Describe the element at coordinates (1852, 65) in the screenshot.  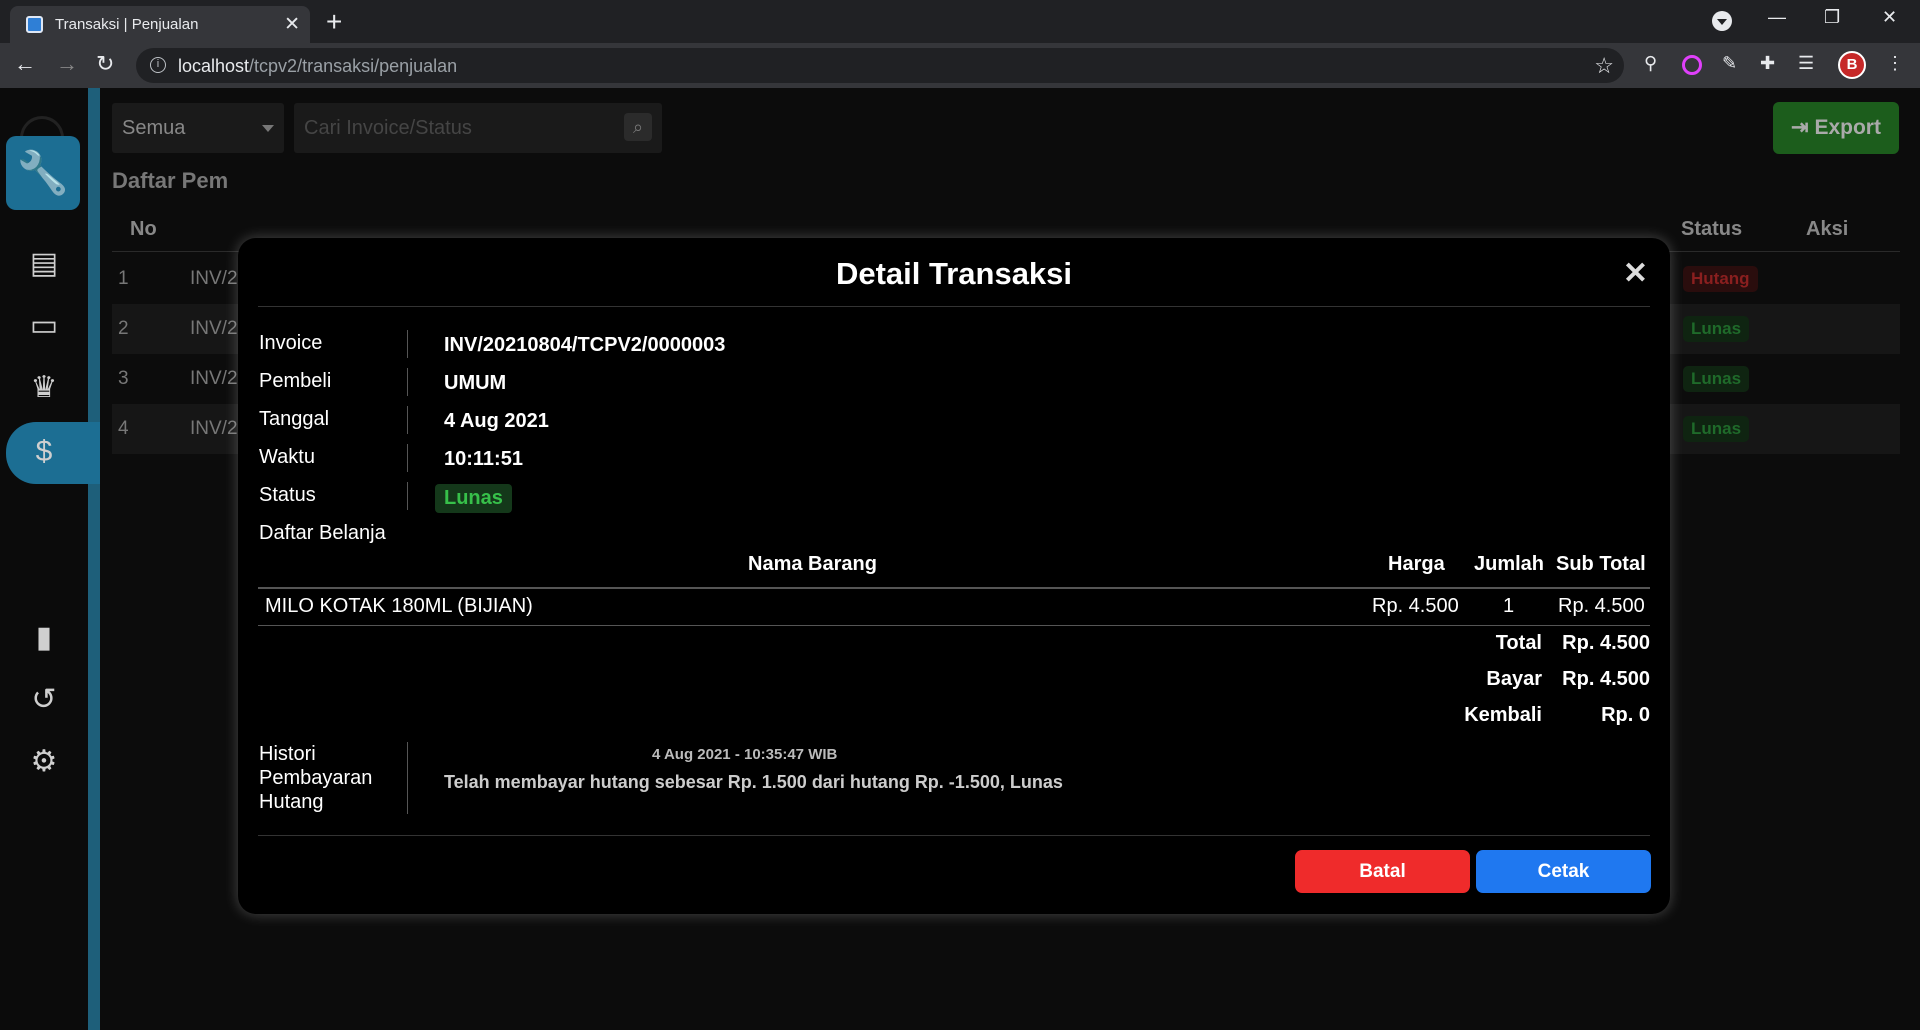
I see `profile-avatar: B` at that location.